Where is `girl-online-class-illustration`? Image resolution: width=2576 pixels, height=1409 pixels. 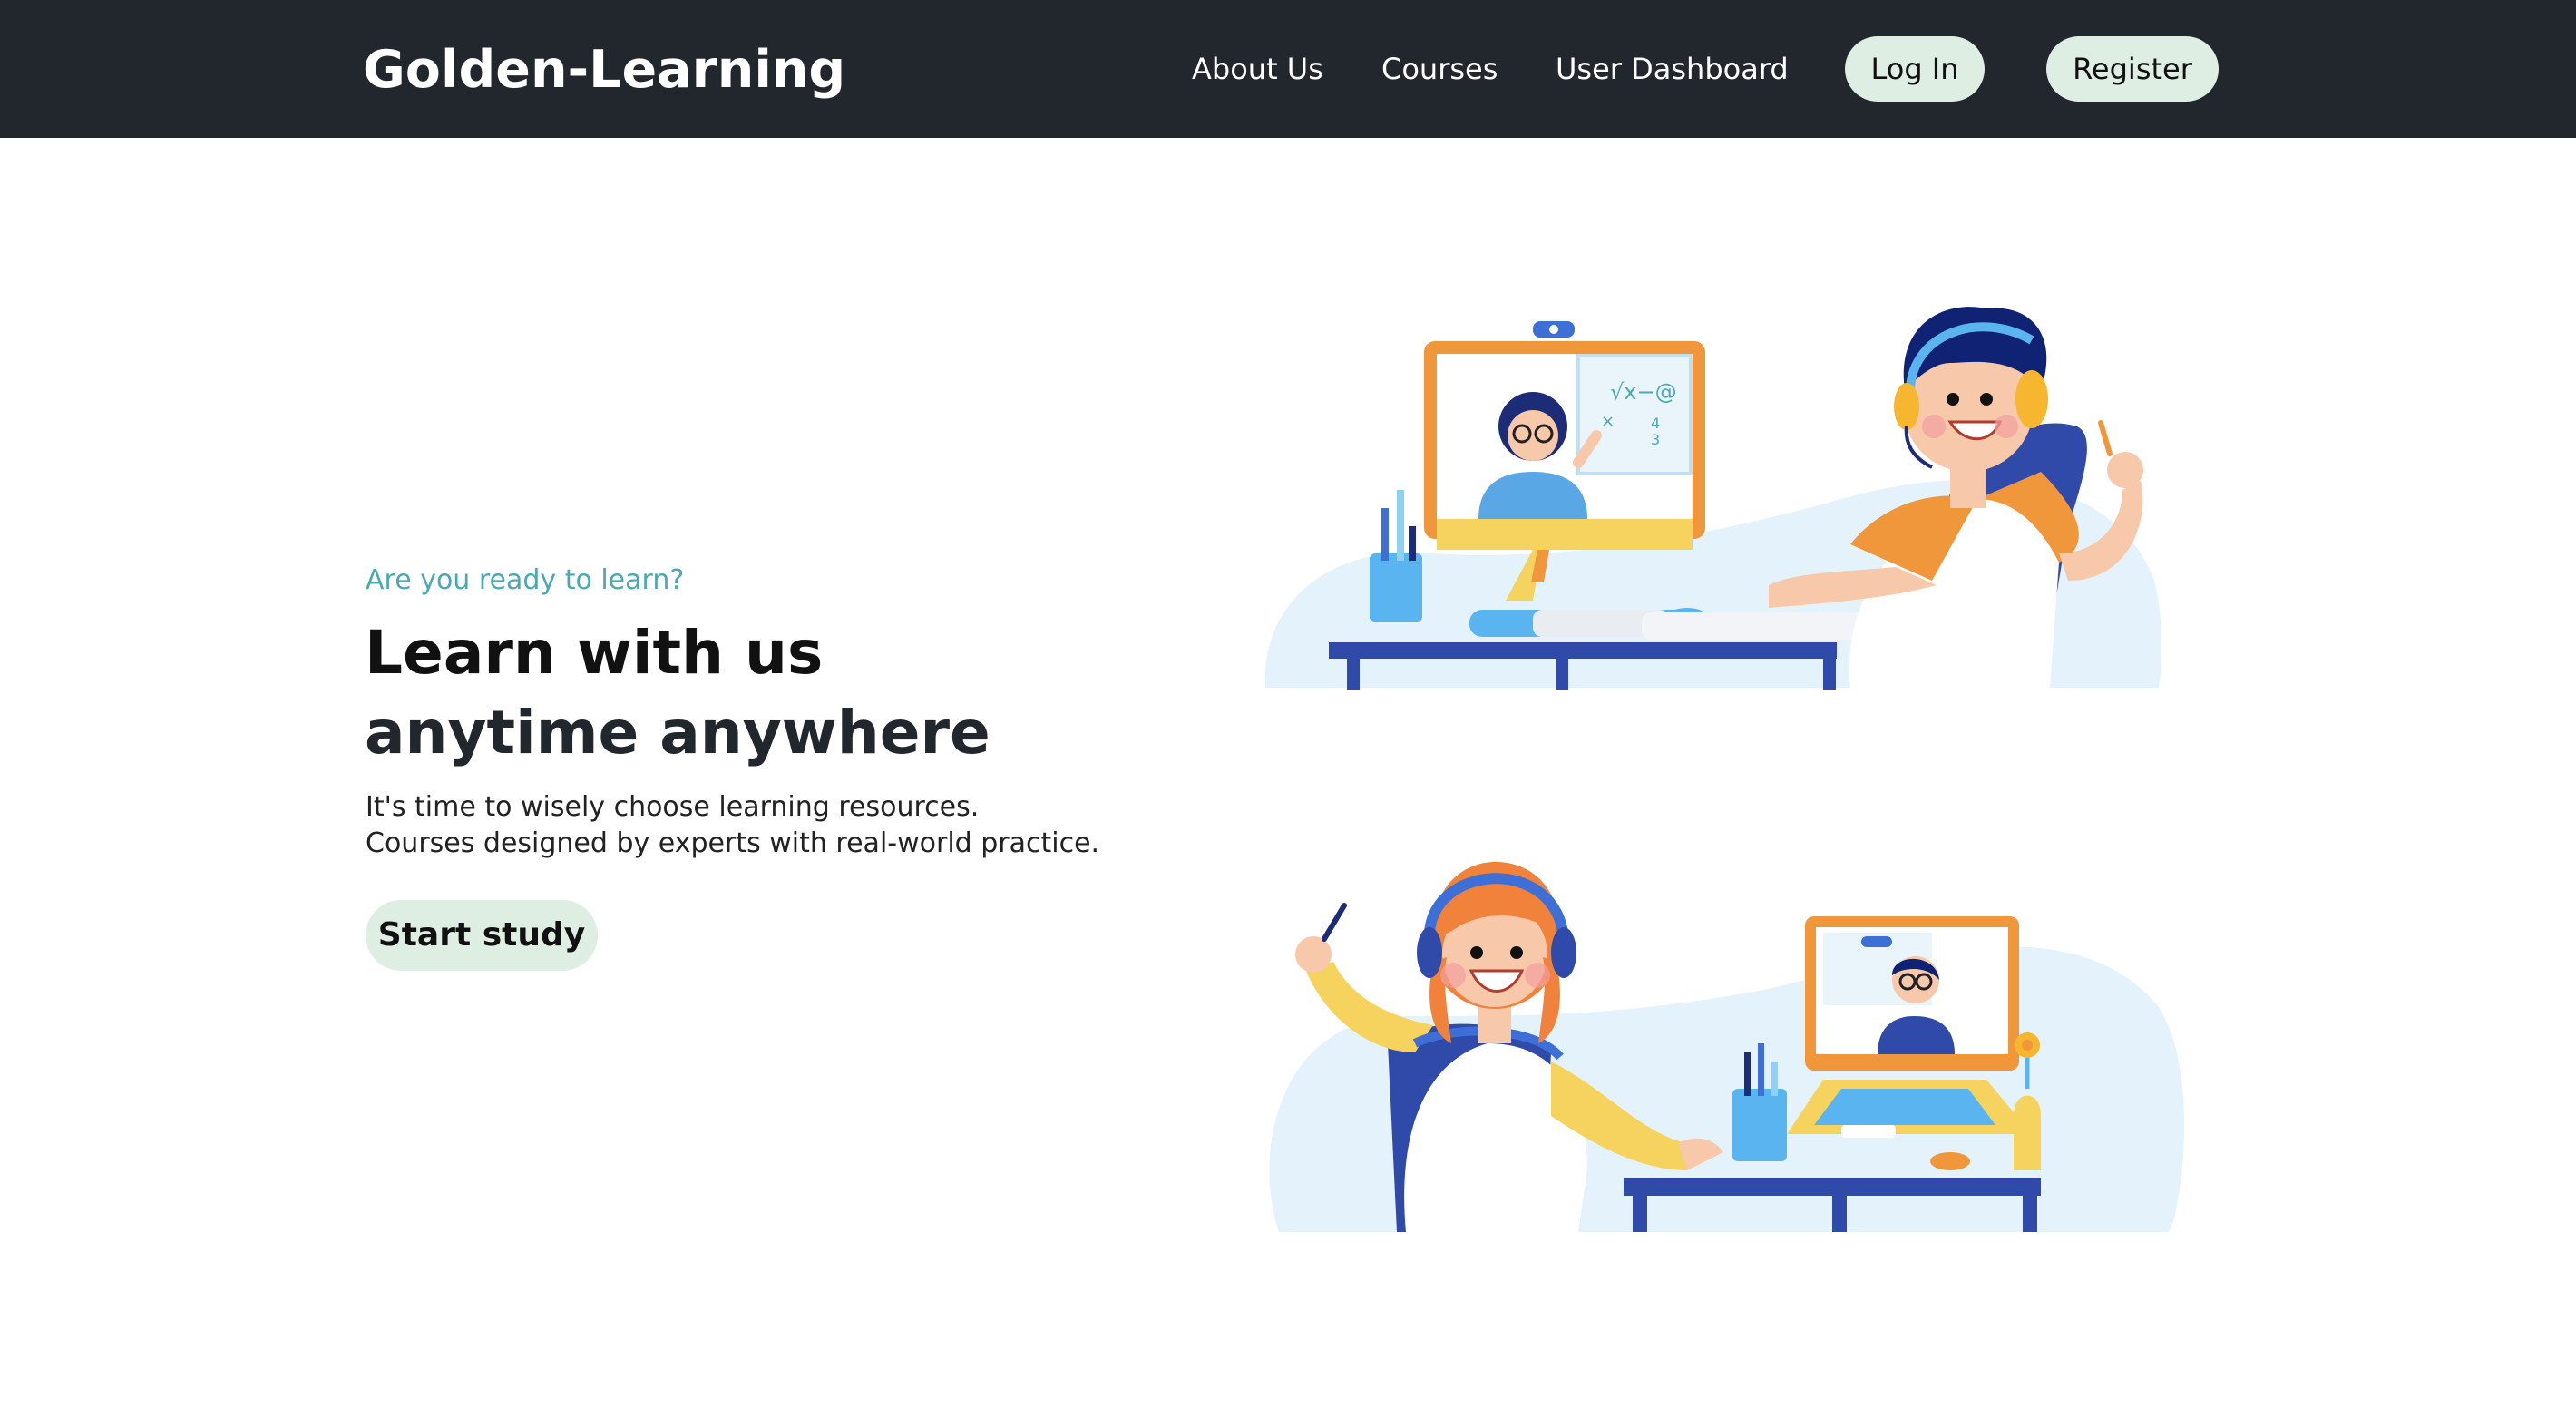
girl-online-class-illustration is located at coordinates (1727, 1047).